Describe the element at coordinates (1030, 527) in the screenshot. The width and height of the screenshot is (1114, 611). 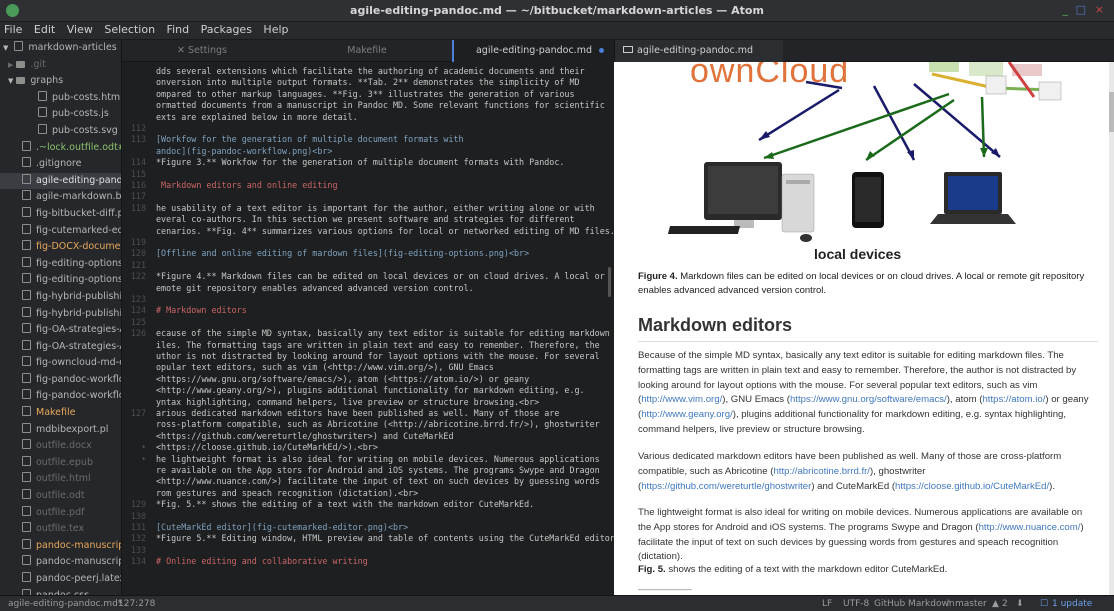
I see `link-nuance: http://www.nuance.com/` at that location.